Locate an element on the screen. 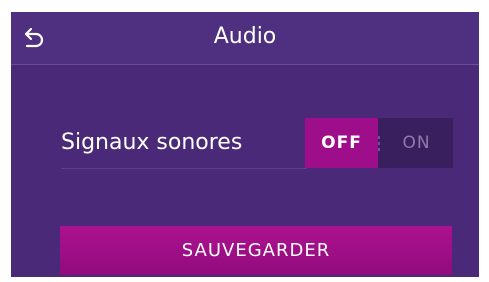 The height and width of the screenshot is (282, 489). sound-signals-label: Signaux sonores is located at coordinates (152, 142).